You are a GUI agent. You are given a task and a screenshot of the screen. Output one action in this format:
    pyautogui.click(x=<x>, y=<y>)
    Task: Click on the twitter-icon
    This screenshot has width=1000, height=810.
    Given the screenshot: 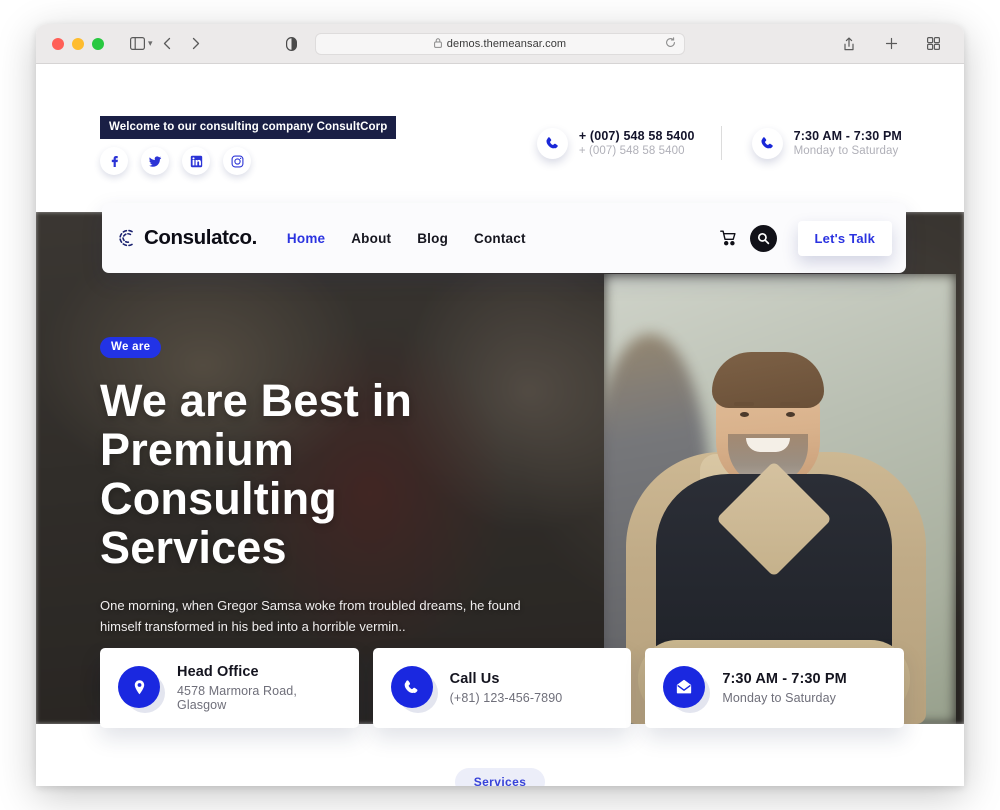 What is the action you would take?
    pyautogui.click(x=155, y=161)
    